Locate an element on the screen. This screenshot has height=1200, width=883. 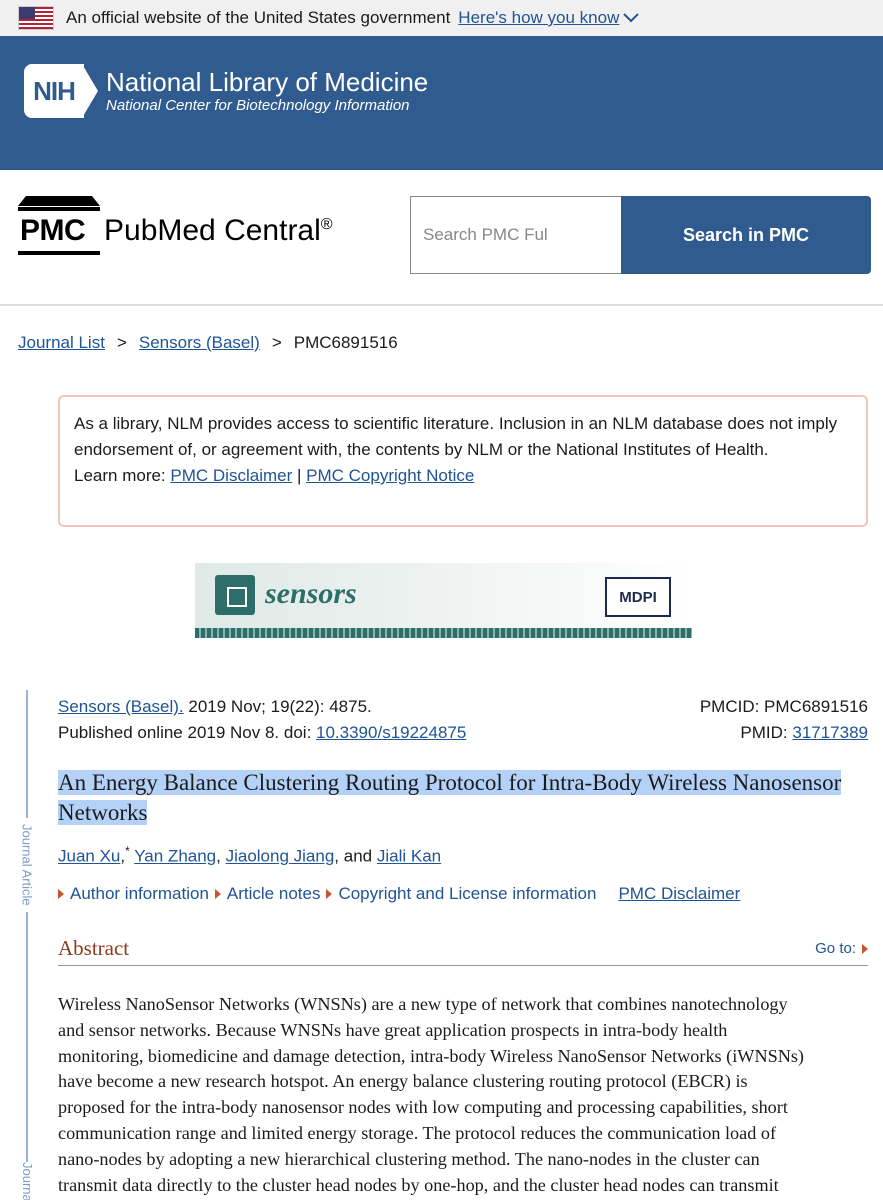
sensor-chip-icon is located at coordinates (235, 595).